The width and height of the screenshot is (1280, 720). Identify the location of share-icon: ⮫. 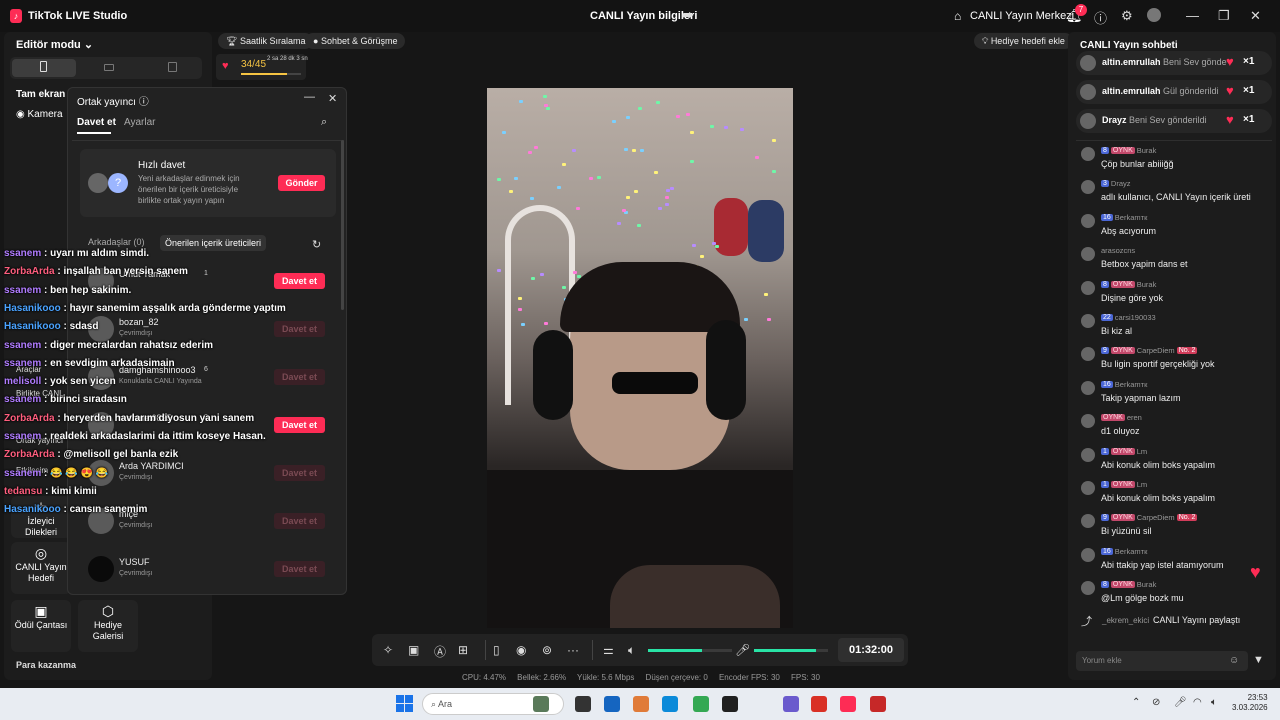
(688, 16).